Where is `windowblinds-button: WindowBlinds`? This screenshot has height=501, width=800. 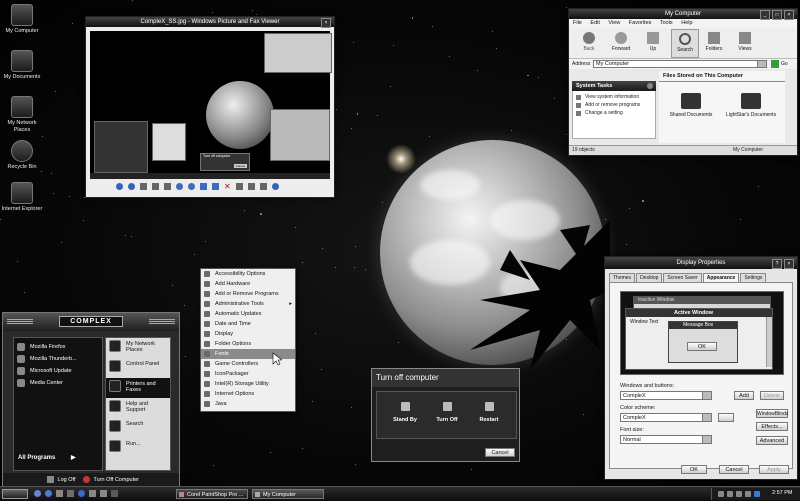
windowblinds-button: WindowBlinds is located at coordinates (772, 413).